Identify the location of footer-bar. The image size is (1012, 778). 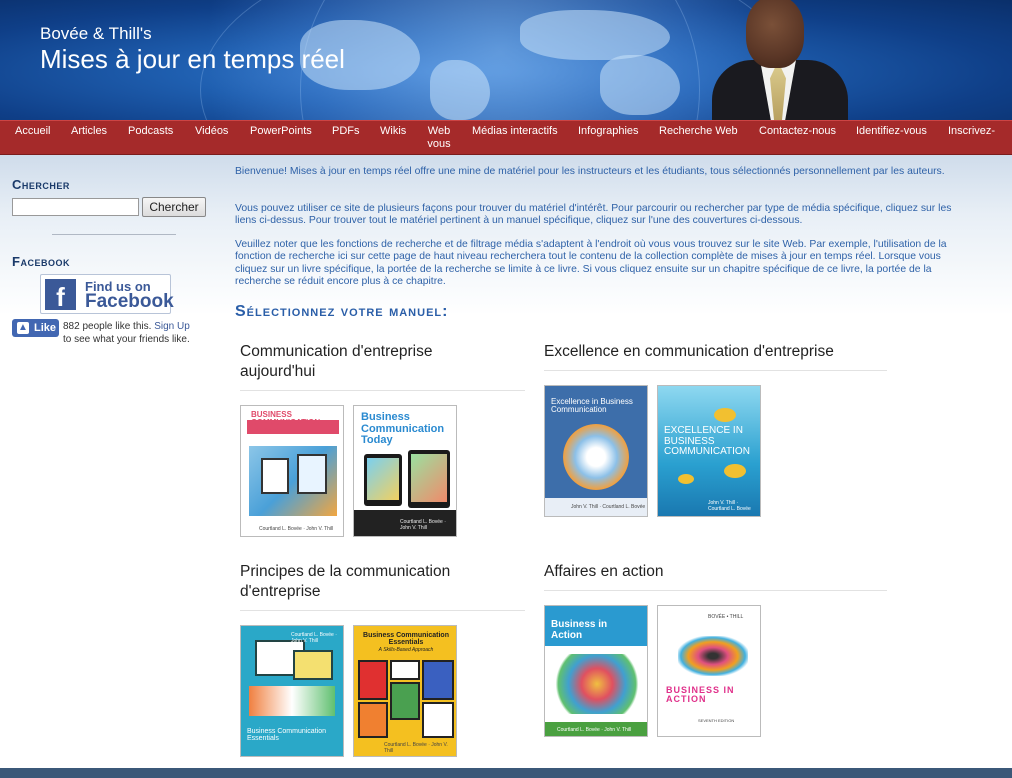
(506, 773).